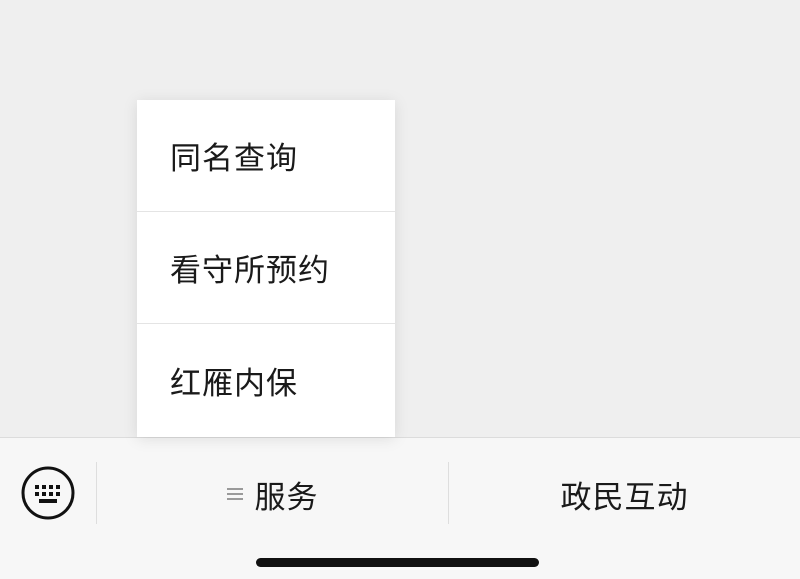  I want to click on tab-government-interaction: 政民互动, so click(624, 494).